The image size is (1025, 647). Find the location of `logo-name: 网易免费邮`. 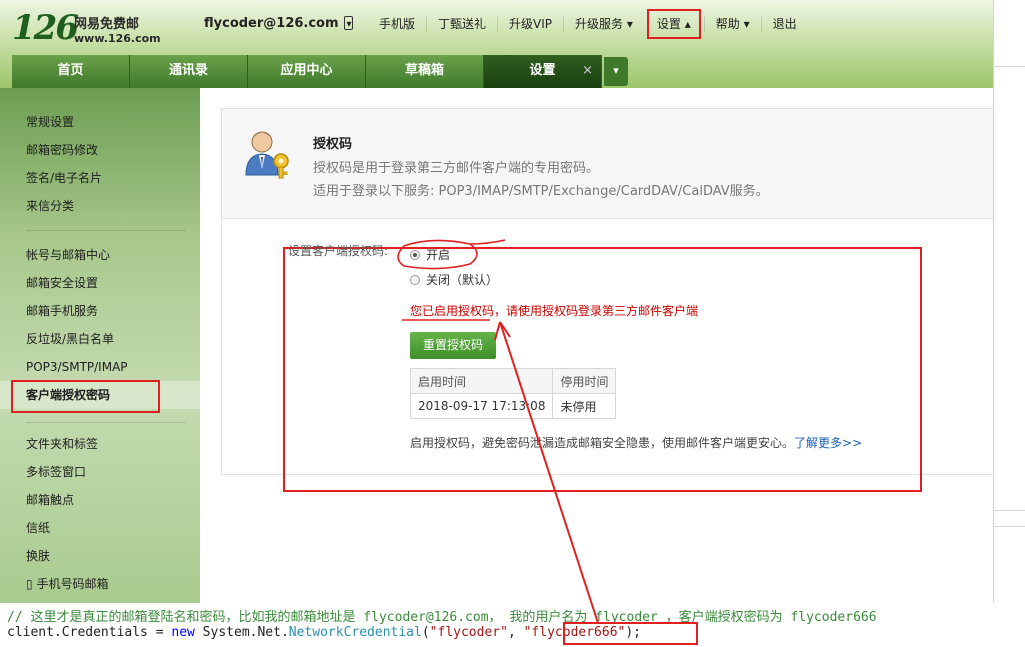

logo-name: 网易免费邮 is located at coordinates (107, 24).